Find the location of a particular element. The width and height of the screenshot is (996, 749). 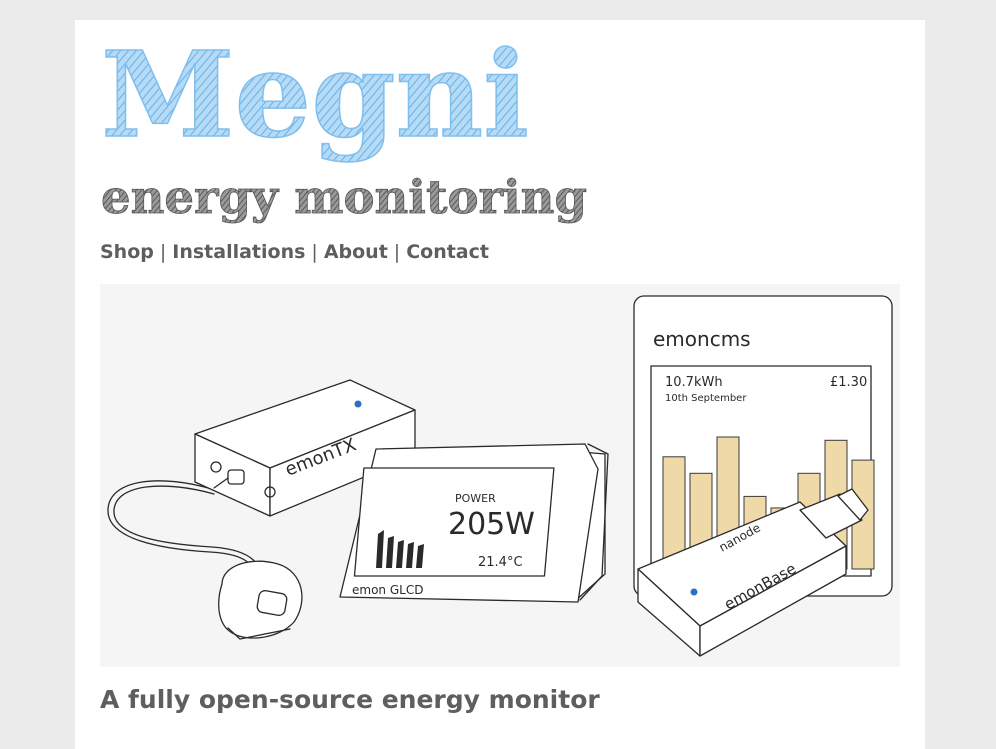

tagline-heading: A fully open-source energy monitor is located at coordinates (350, 699).